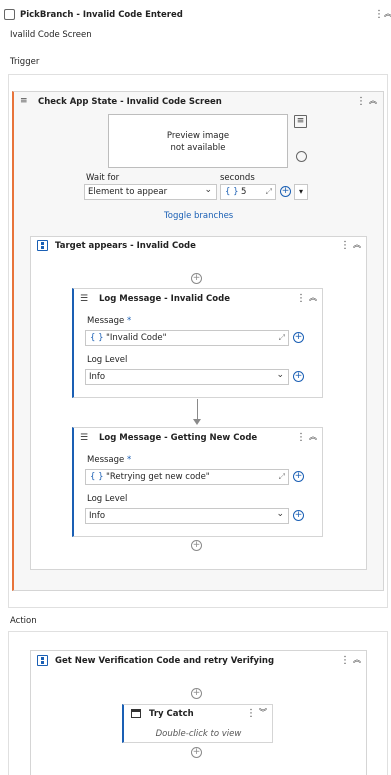 Image resolution: width=391 pixels, height=775 pixels. What do you see at coordinates (130, 102) in the screenshot?
I see `check-app-state-title: Check App State - Invalid Code Screen` at bounding box center [130, 102].